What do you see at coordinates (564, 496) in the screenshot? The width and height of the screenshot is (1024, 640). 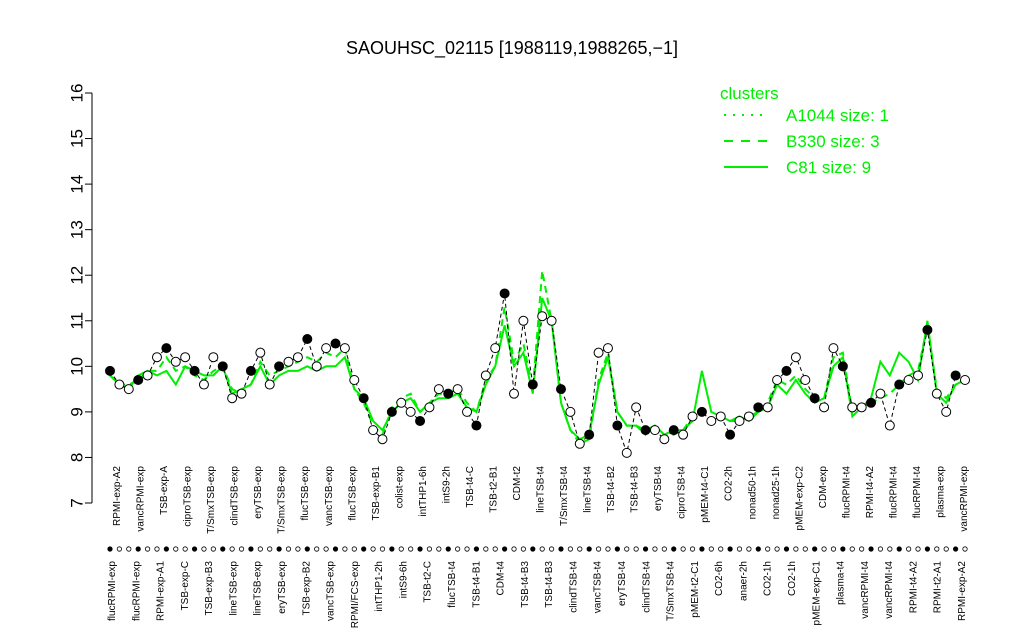 I see `x-tick-label: T/SmxTSB-t4` at bounding box center [564, 496].